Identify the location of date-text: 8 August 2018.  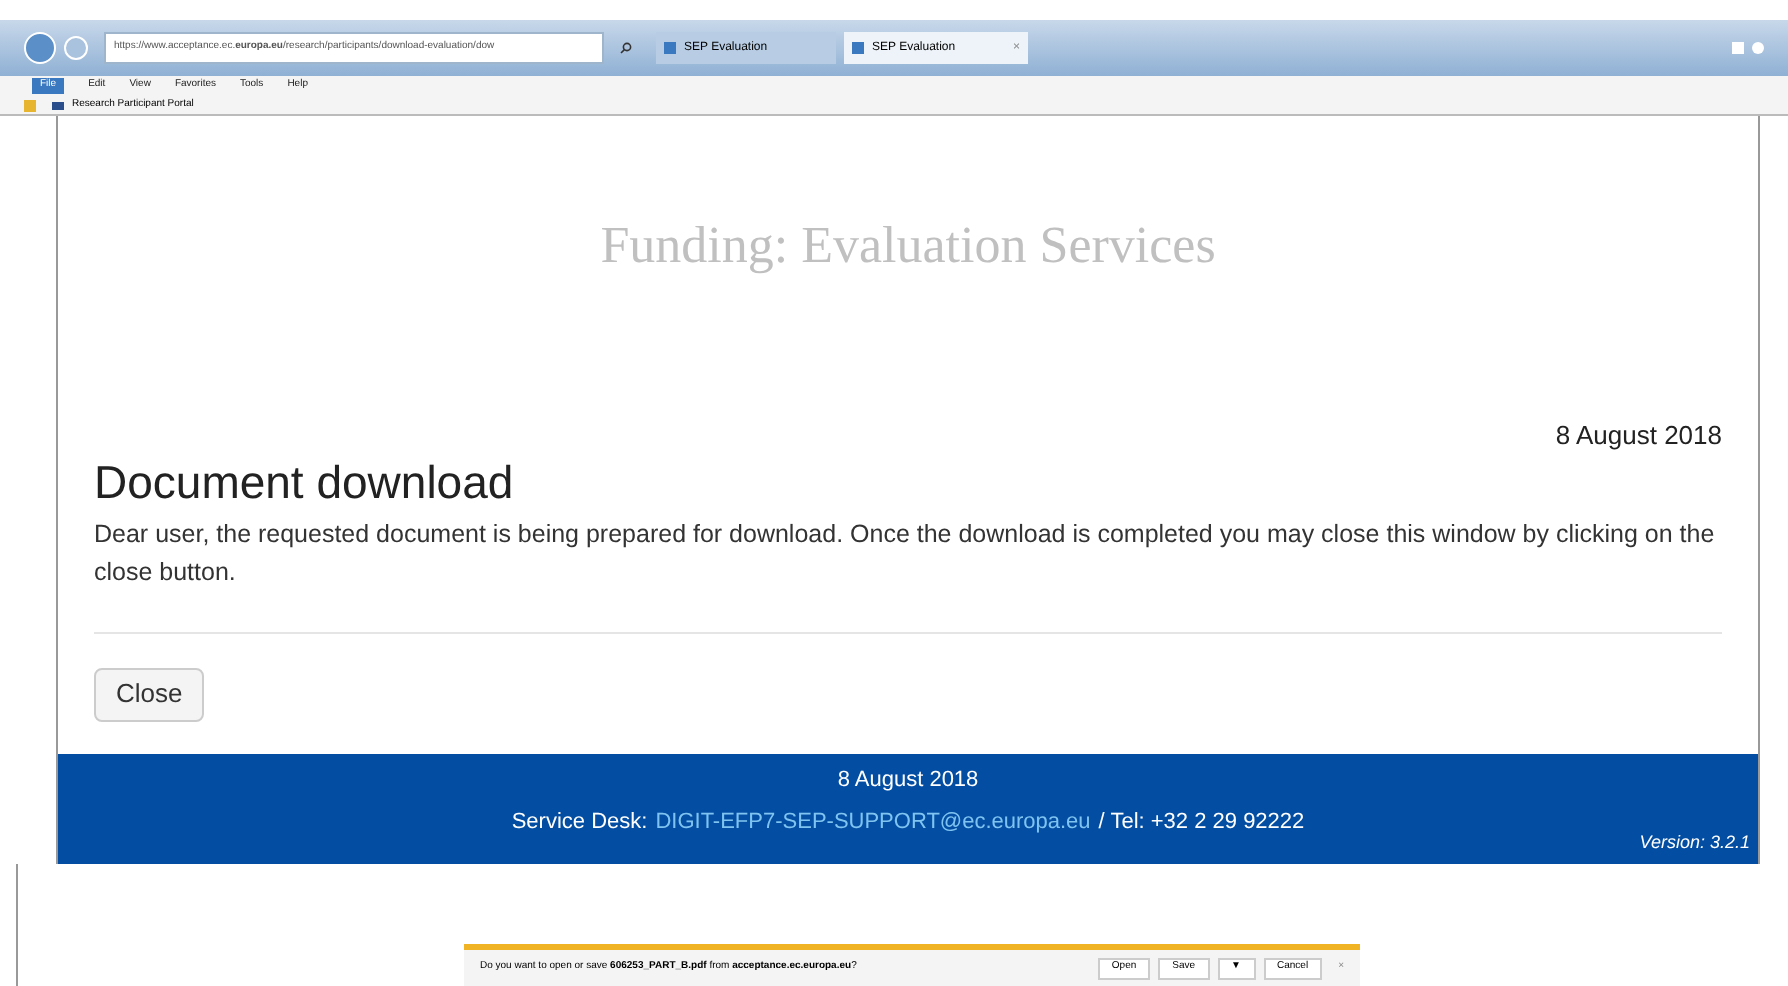
(1638, 436).